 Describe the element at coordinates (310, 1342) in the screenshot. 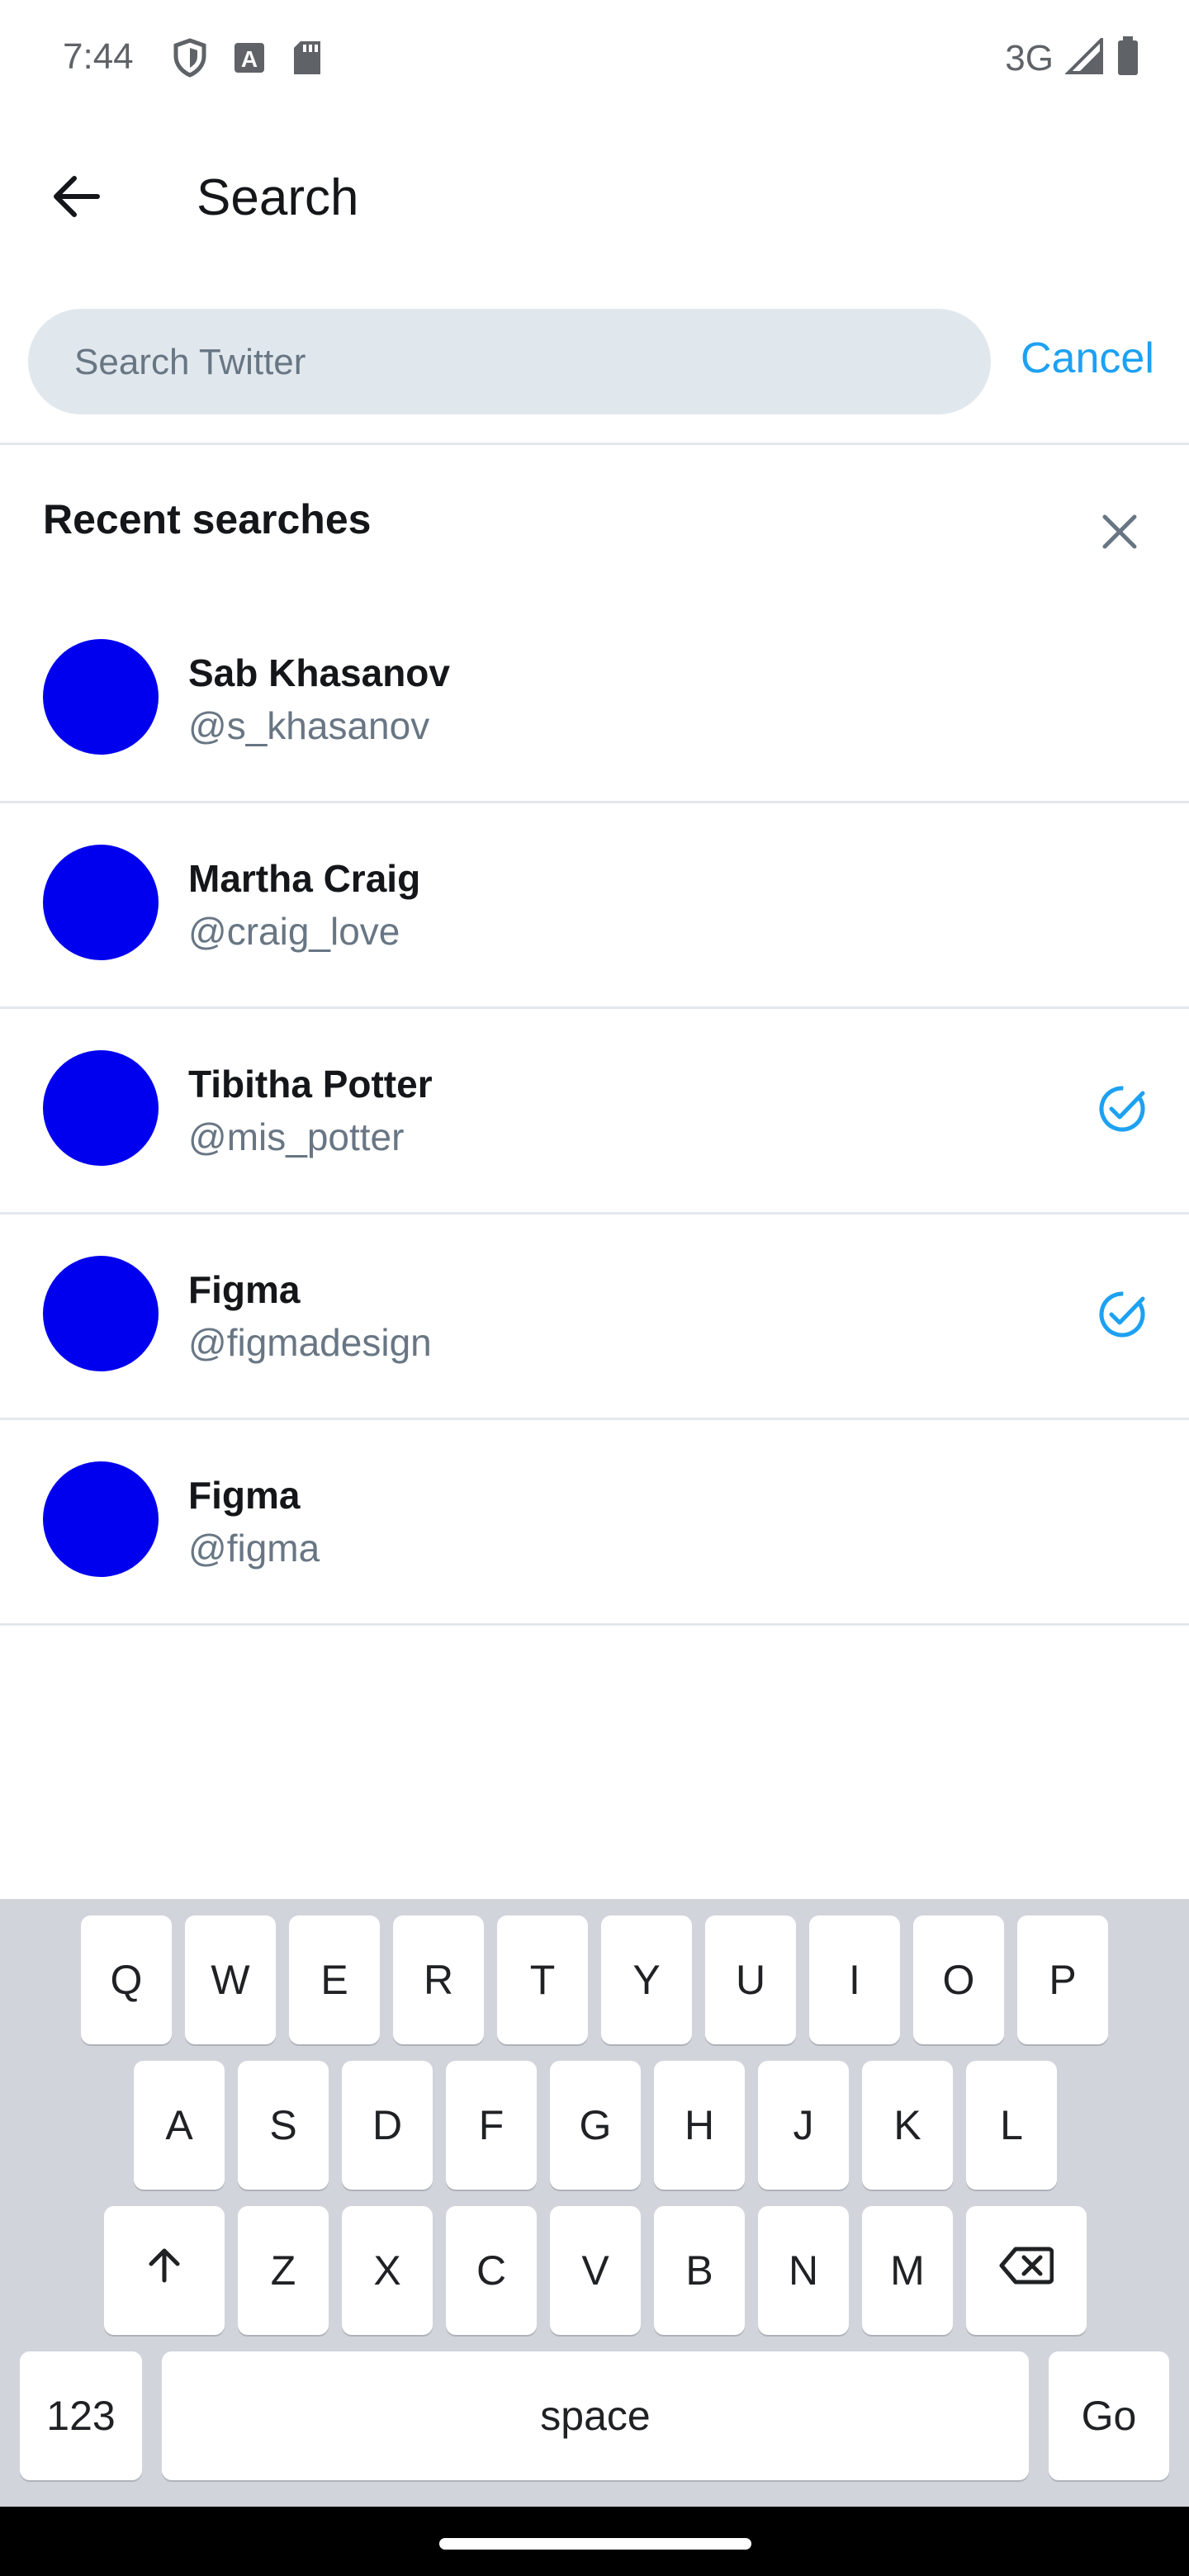

I see `user-handle: @figmadesign` at that location.